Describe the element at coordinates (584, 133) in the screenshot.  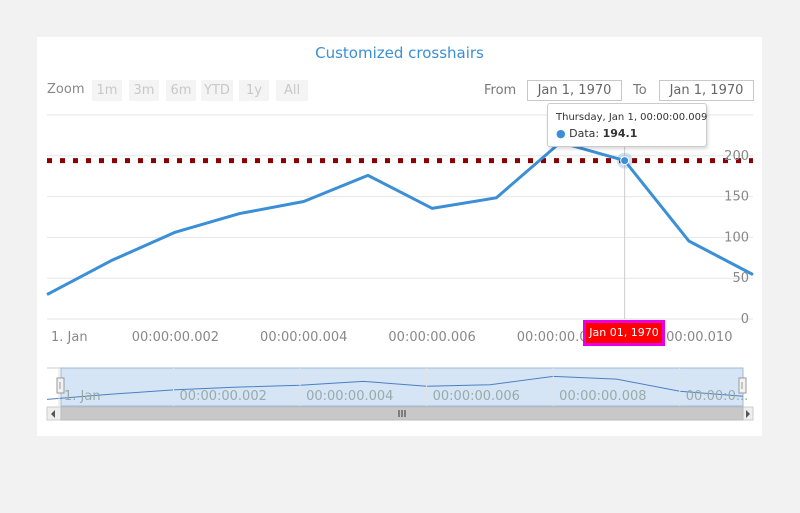
I see `tooltip-series-label: Data:` at that location.